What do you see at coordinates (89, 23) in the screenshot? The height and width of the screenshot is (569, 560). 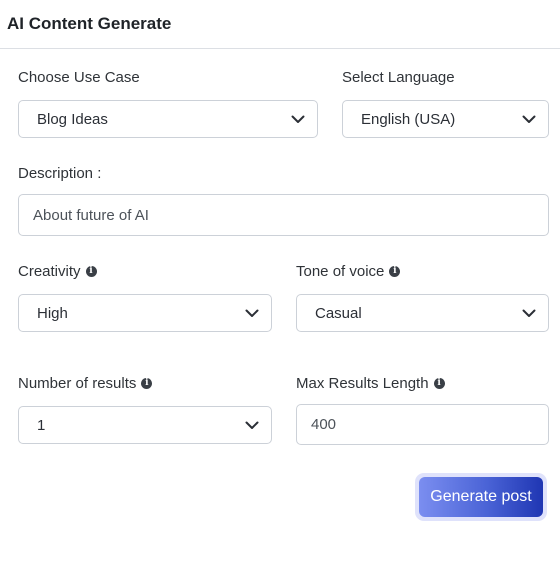 I see `page-title: AI Content Generate` at bounding box center [89, 23].